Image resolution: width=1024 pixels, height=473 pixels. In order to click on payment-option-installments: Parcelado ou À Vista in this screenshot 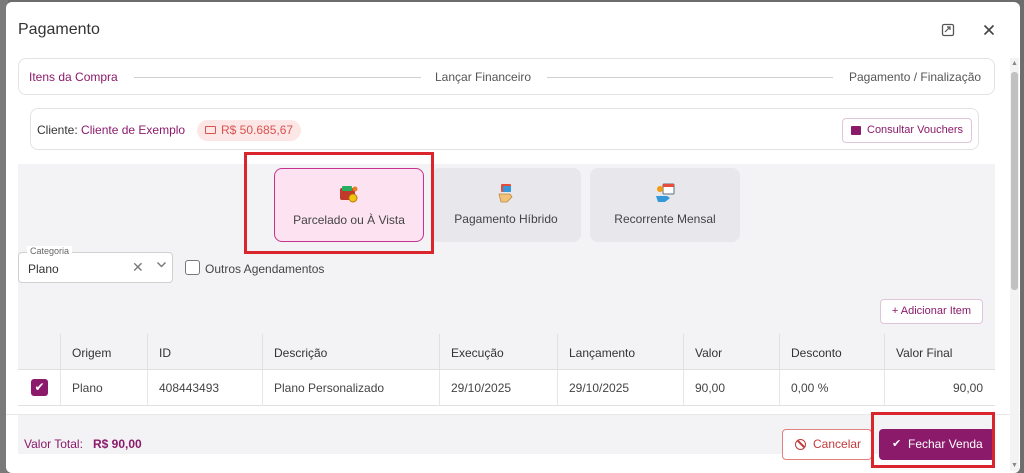, I will do `click(349, 205)`.